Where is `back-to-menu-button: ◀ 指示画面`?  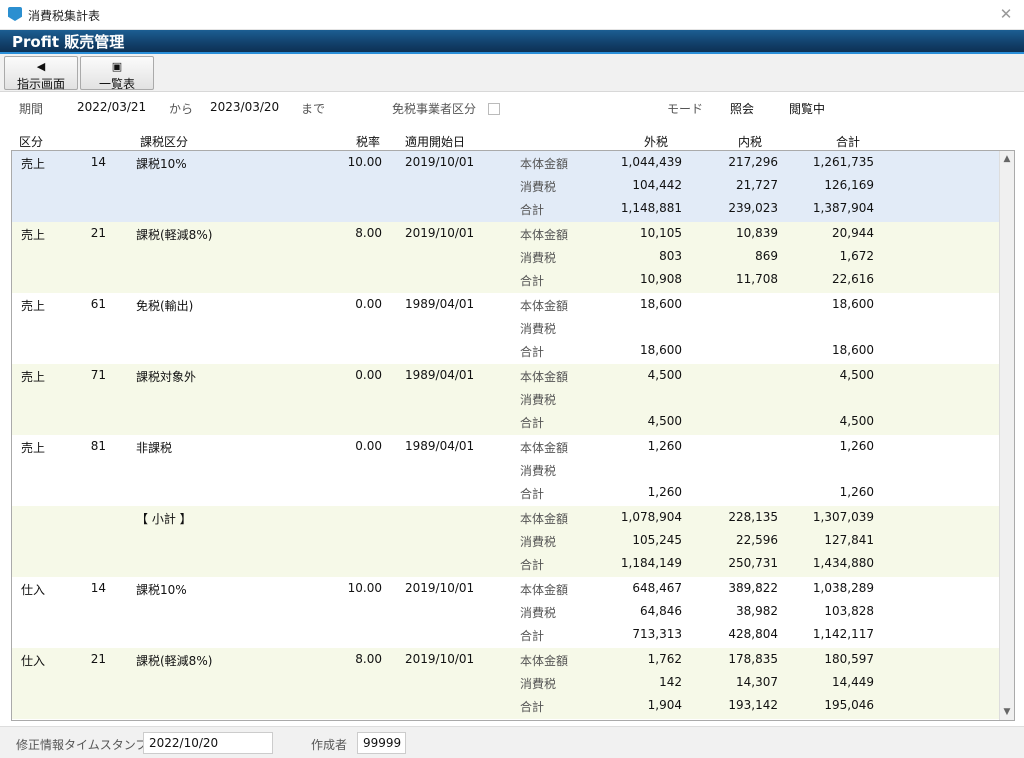 back-to-menu-button: ◀ 指示画面 is located at coordinates (41, 73).